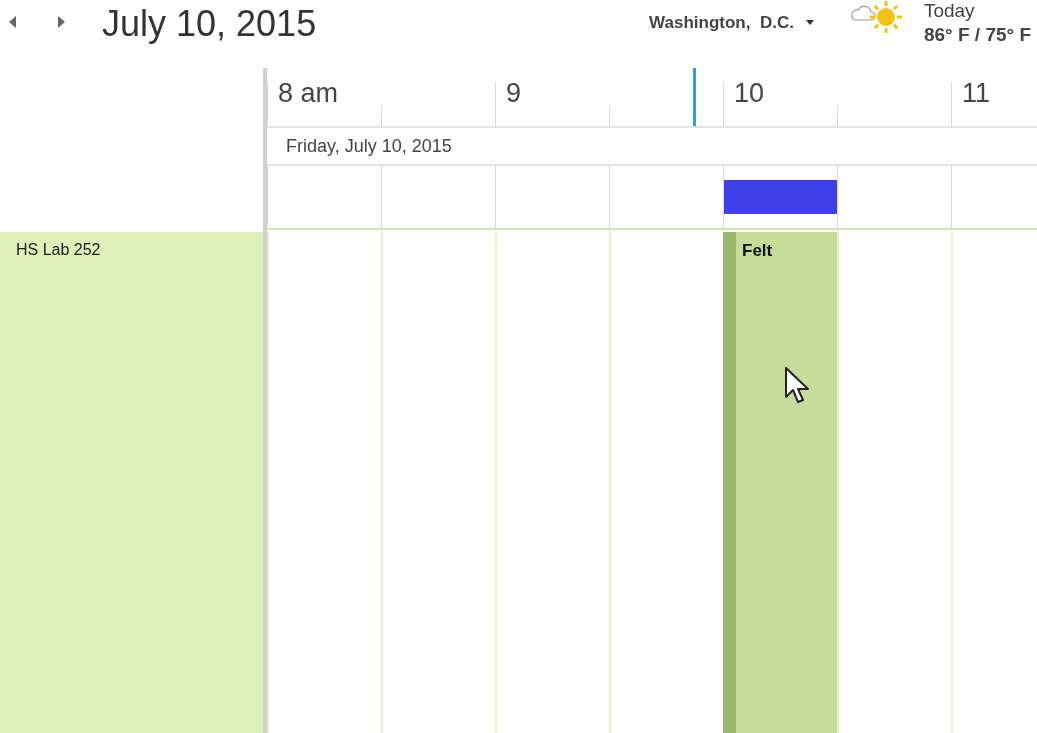 This screenshot has width=1037, height=733. What do you see at coordinates (949, 11) in the screenshot?
I see `weather-label: Today` at bounding box center [949, 11].